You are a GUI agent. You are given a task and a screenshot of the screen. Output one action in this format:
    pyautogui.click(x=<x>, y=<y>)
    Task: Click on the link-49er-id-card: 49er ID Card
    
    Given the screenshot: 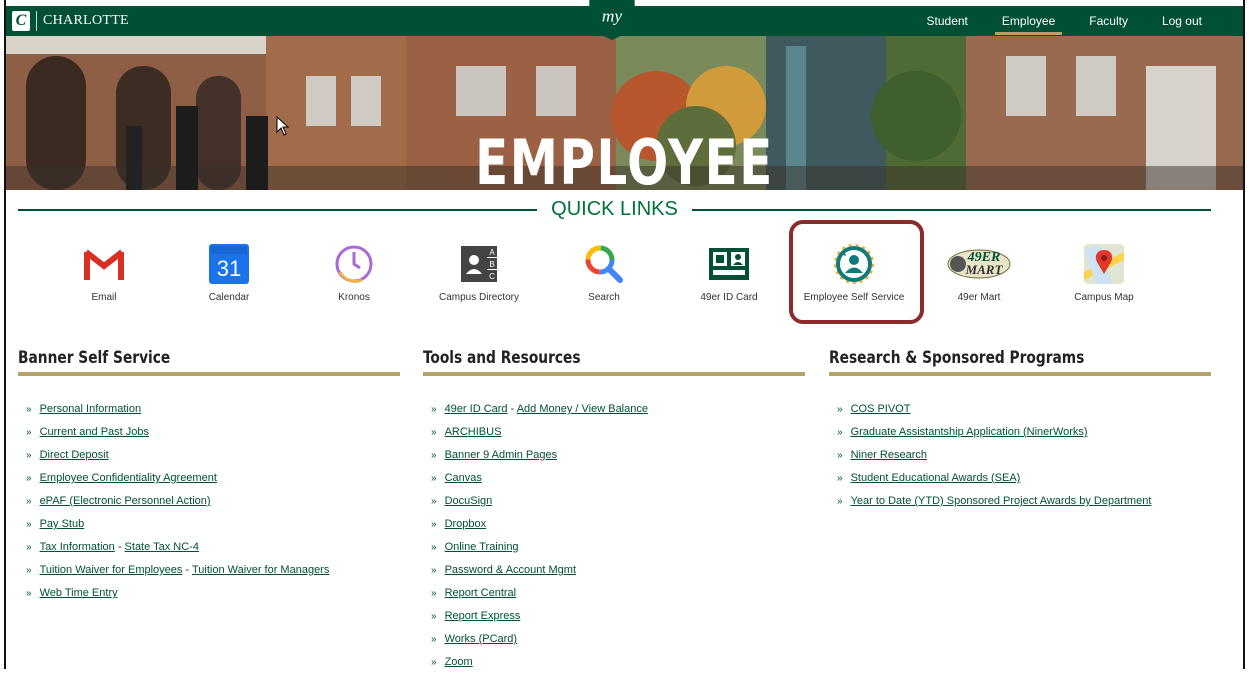 What is the action you would take?
    pyautogui.click(x=476, y=409)
    